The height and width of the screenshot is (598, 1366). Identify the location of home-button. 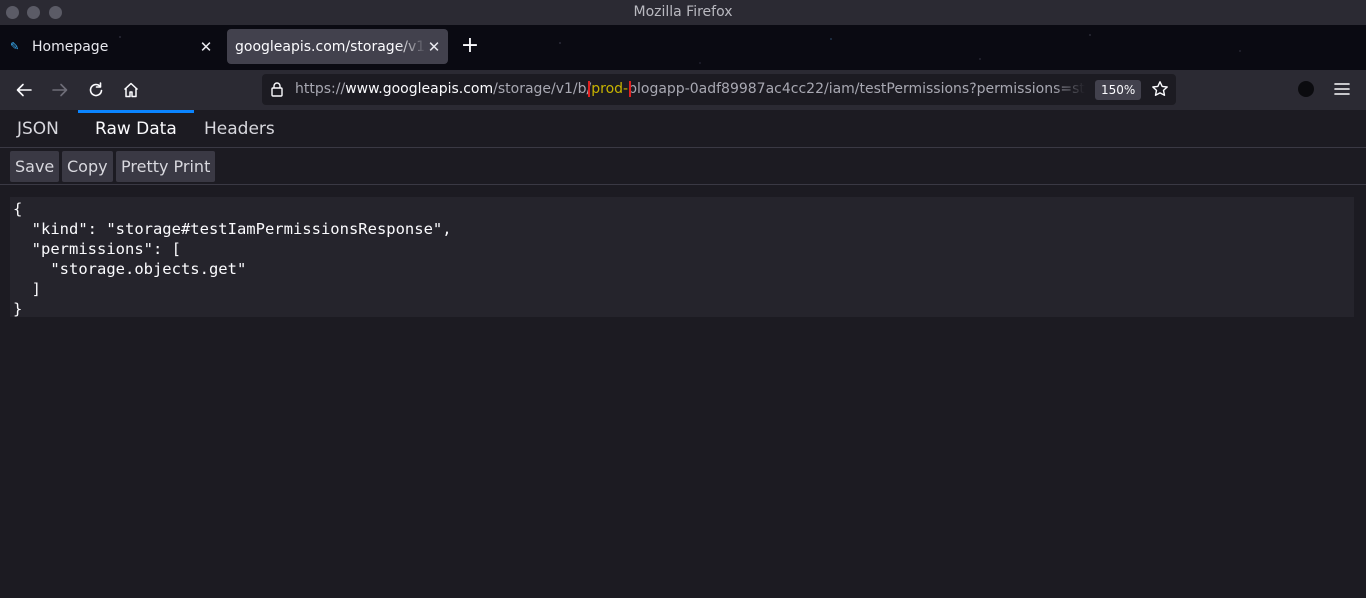
(131, 90).